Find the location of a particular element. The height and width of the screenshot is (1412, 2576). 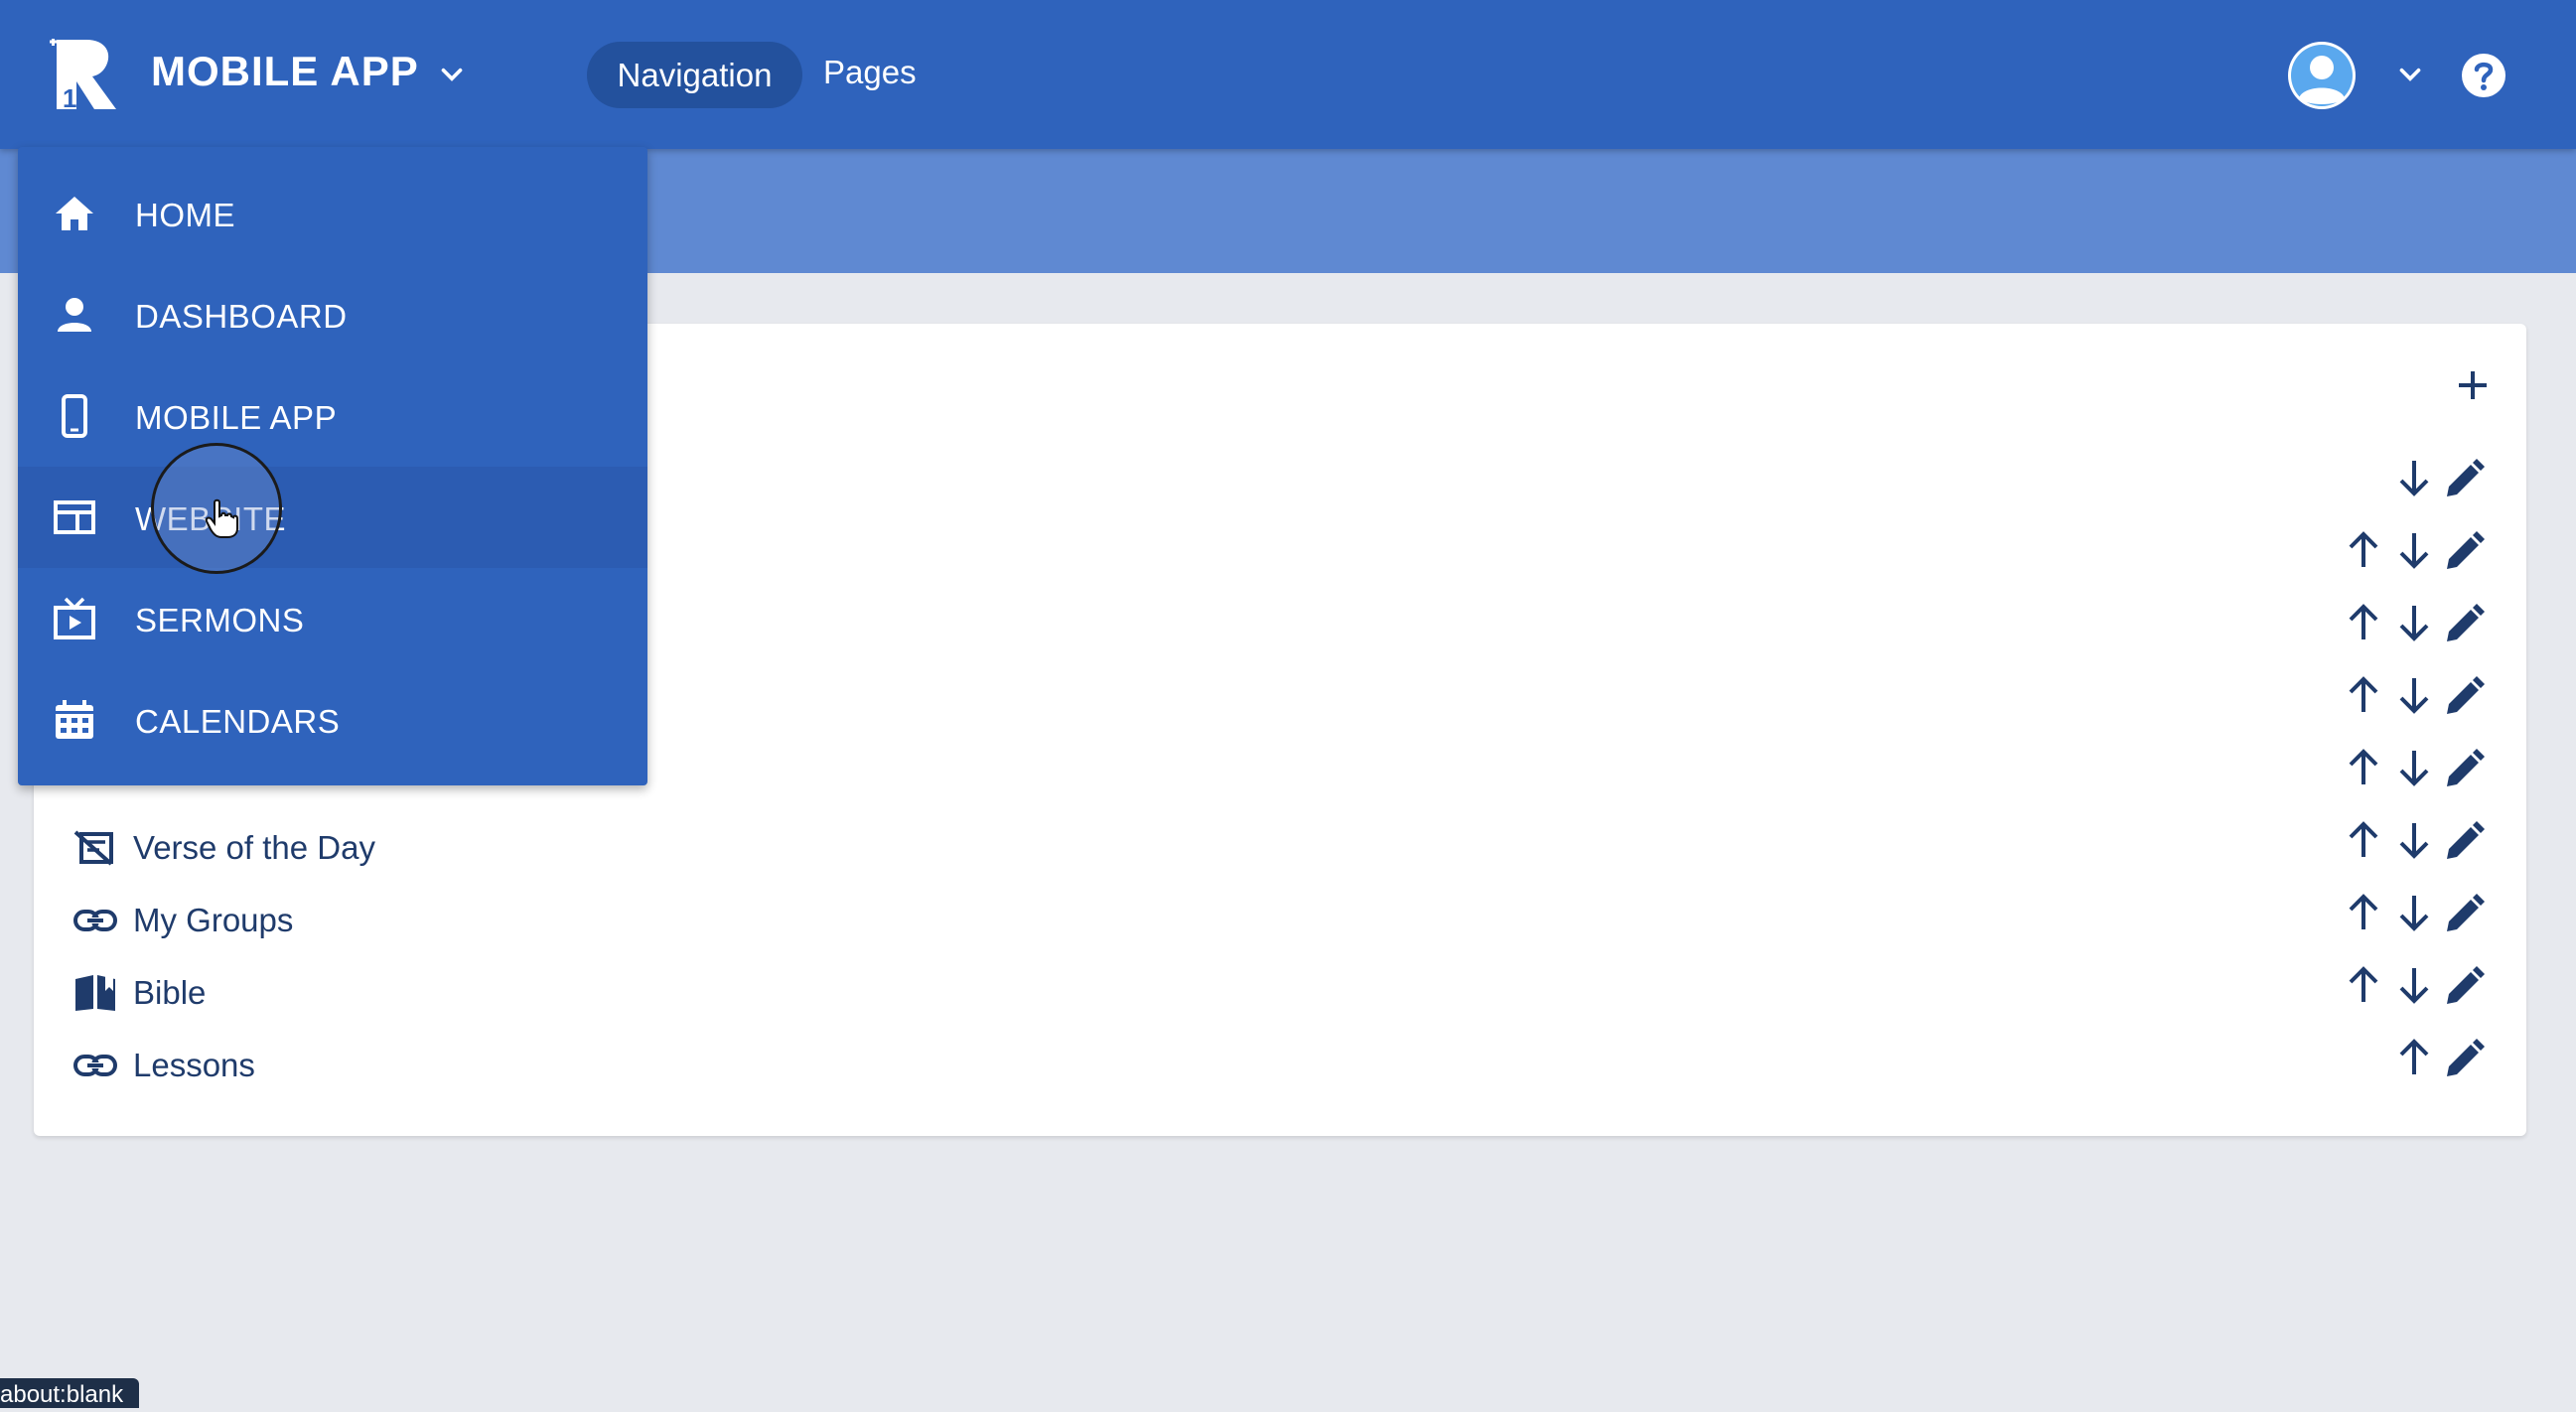

help-icon is located at coordinates (2483, 75).